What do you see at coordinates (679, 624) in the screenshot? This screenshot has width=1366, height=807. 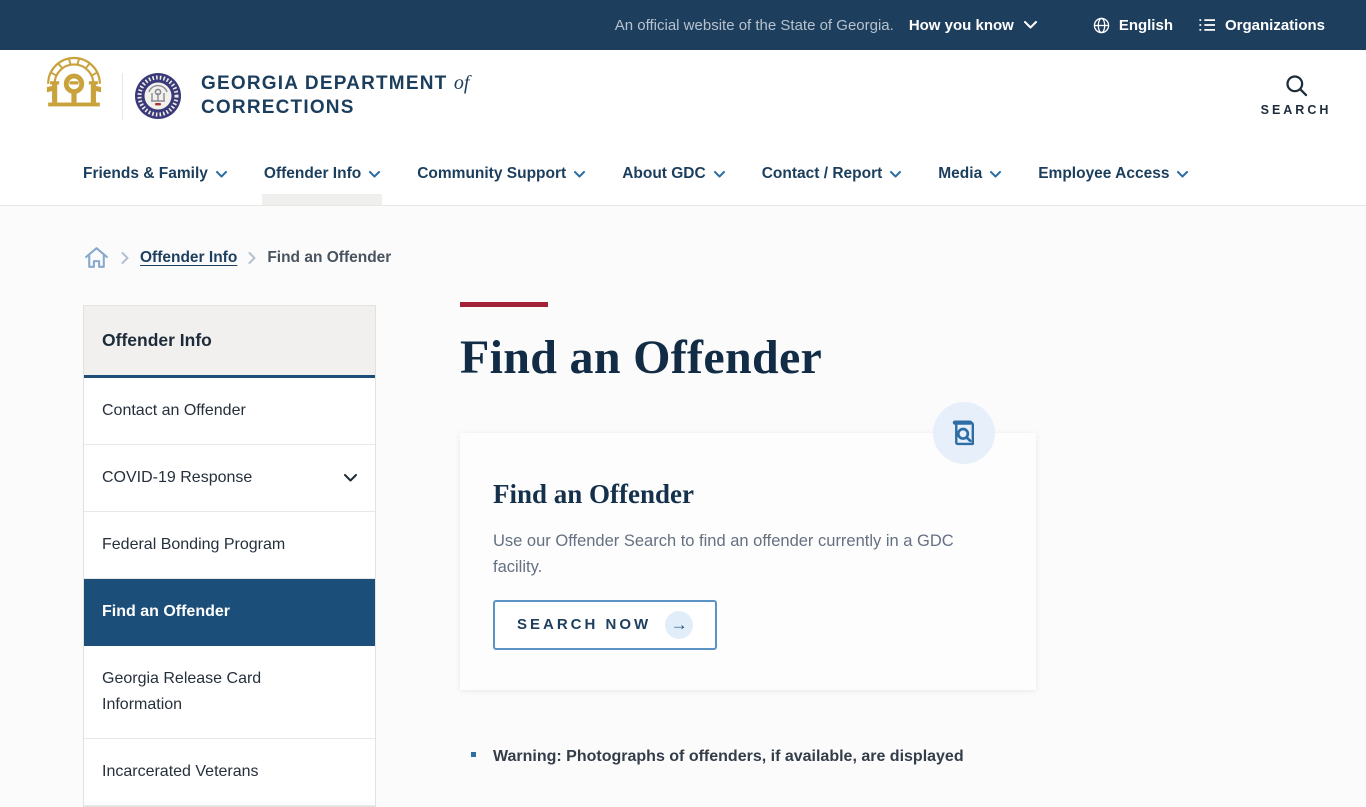 I see `arrow-right-icon: →` at bounding box center [679, 624].